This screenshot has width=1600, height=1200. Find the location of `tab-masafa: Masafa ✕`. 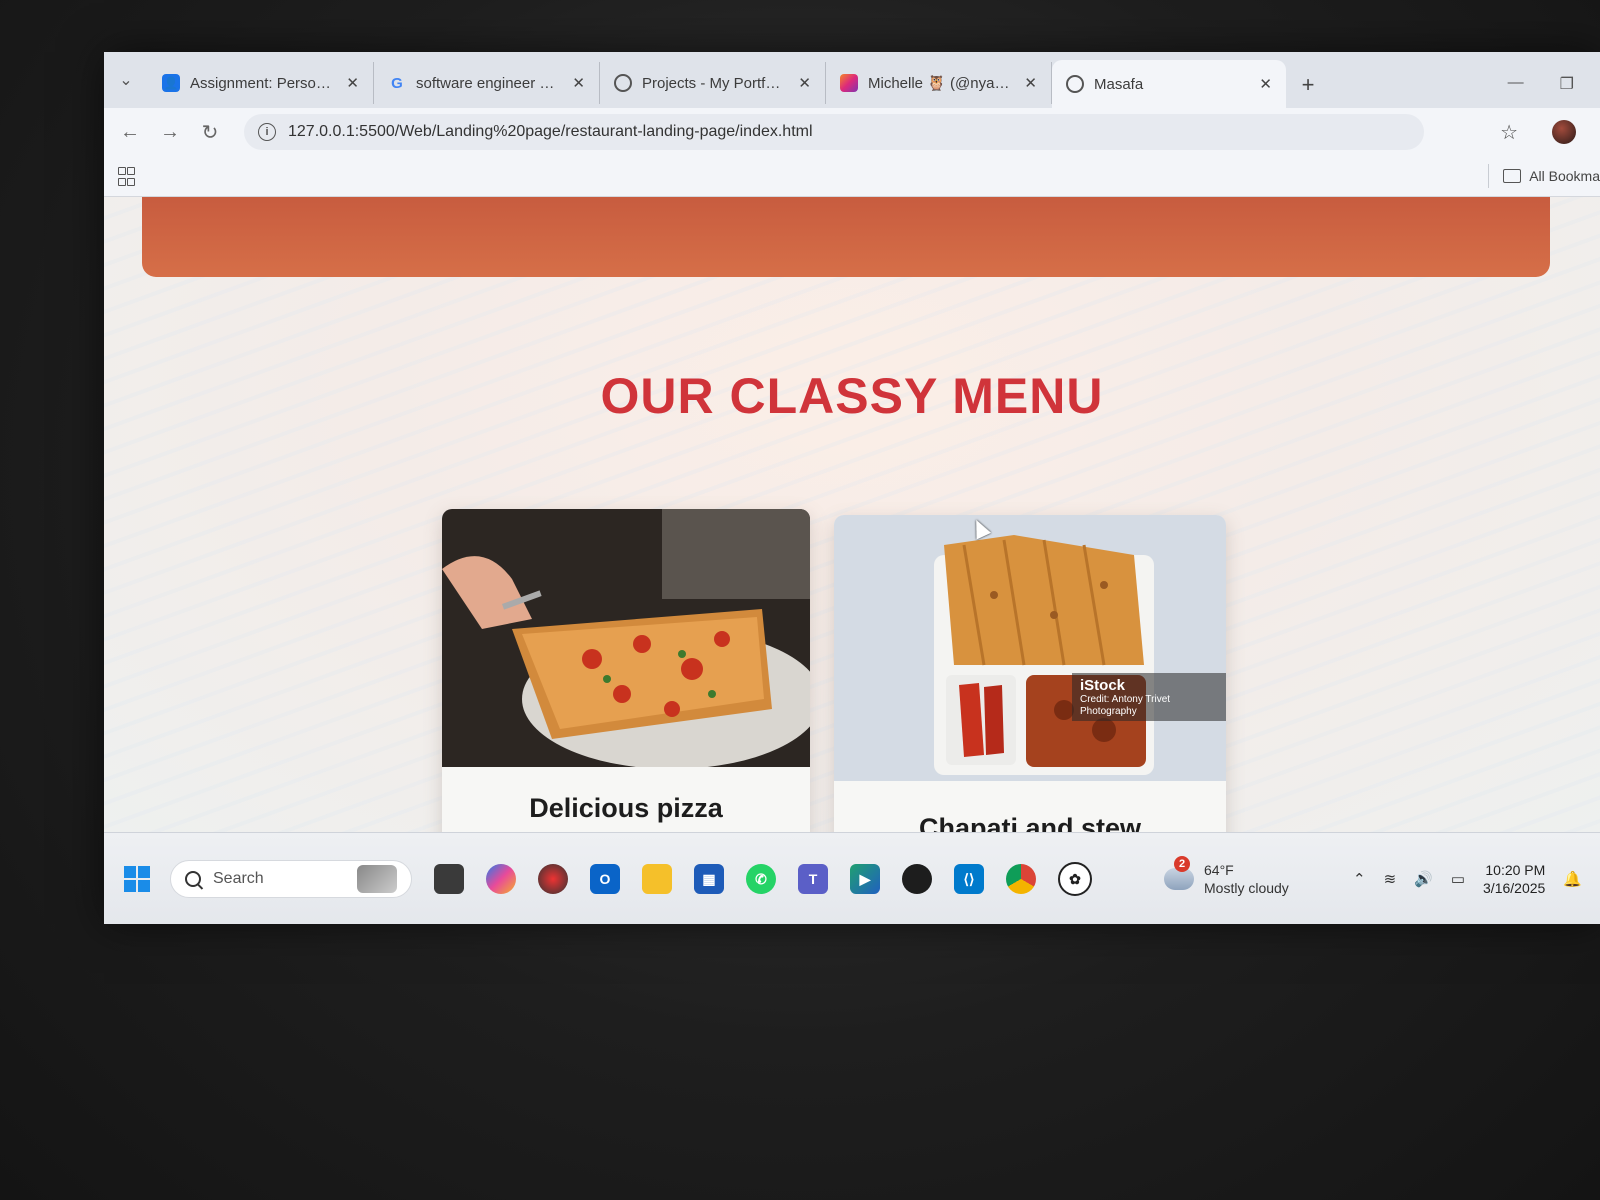

tab-masafa: Masafa ✕ is located at coordinates (1169, 84).